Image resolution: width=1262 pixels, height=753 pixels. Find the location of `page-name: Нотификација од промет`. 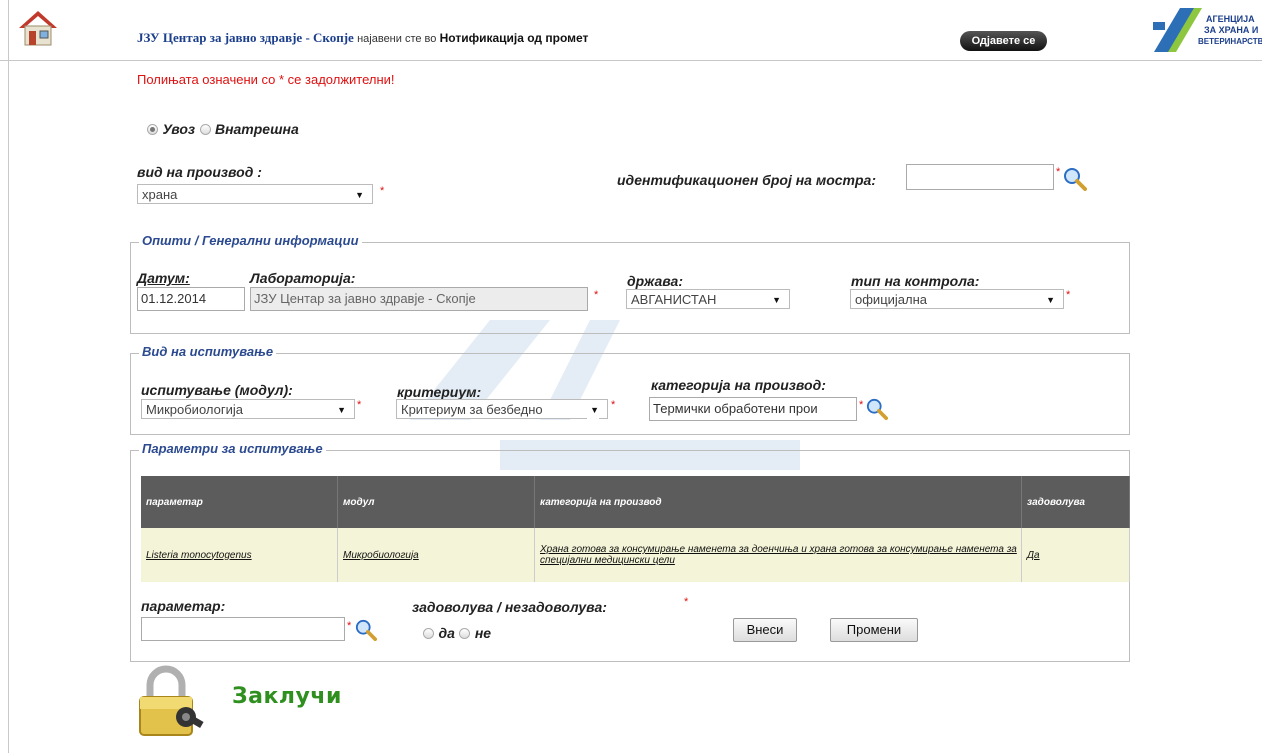

page-name: Нотификација од промет is located at coordinates (514, 38).